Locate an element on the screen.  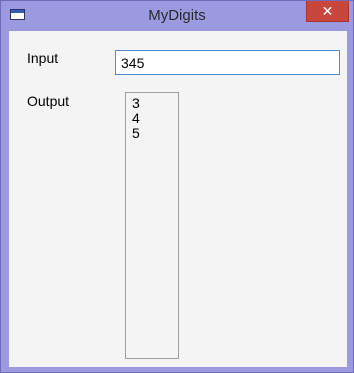
output-label: Output is located at coordinates (48, 101).